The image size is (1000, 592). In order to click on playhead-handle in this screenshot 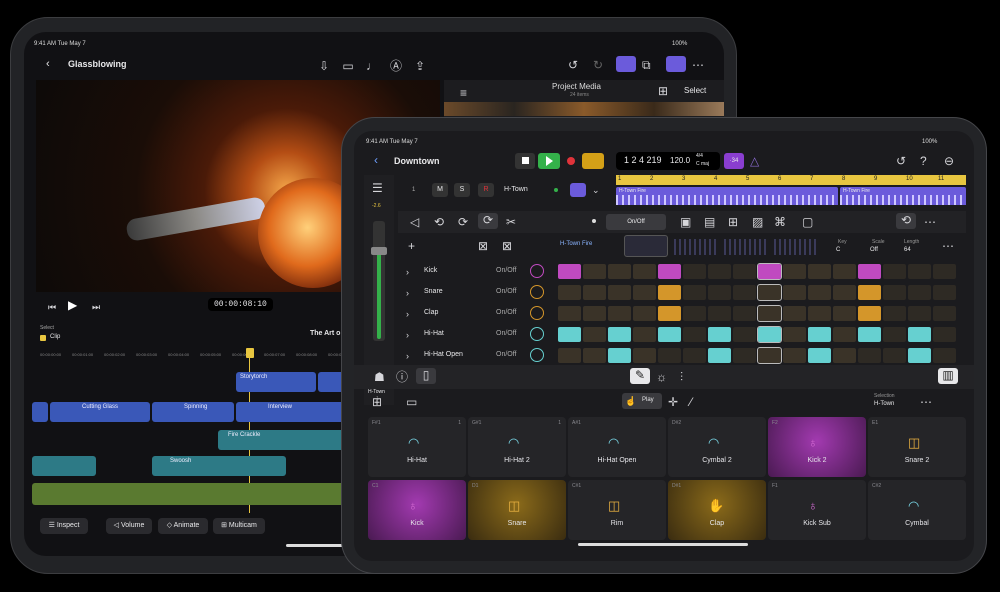, I will do `click(250, 353)`.